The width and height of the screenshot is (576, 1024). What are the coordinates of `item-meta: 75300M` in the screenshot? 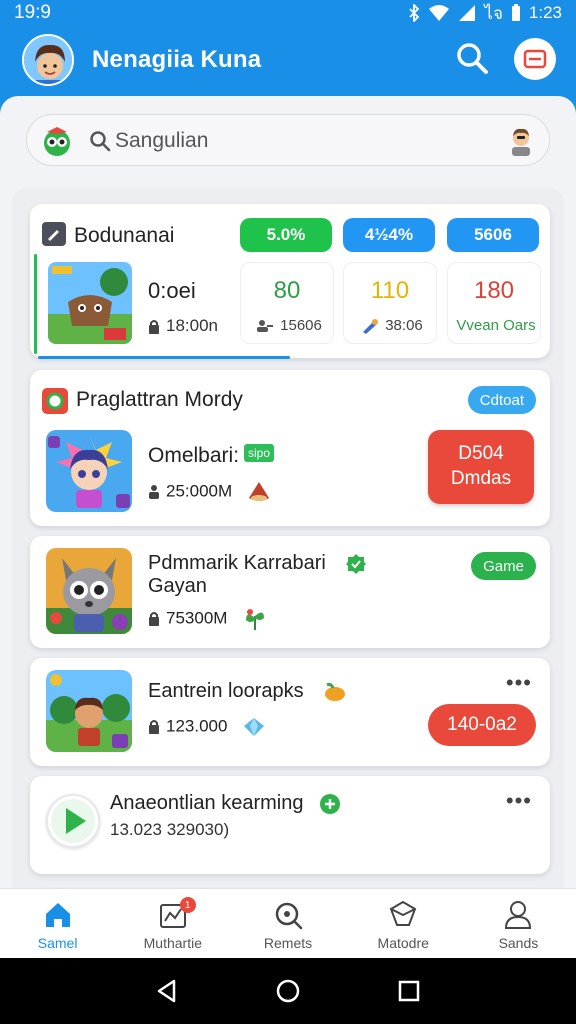 It's located at (208, 619).